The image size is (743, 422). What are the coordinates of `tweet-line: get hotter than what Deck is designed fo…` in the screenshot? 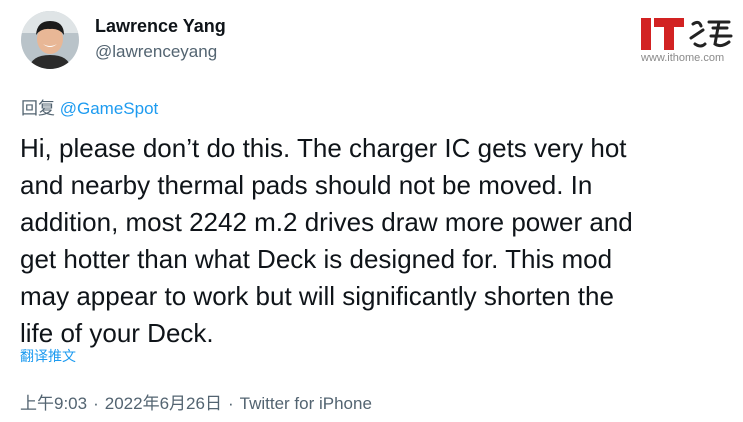 It's located at (316, 259).